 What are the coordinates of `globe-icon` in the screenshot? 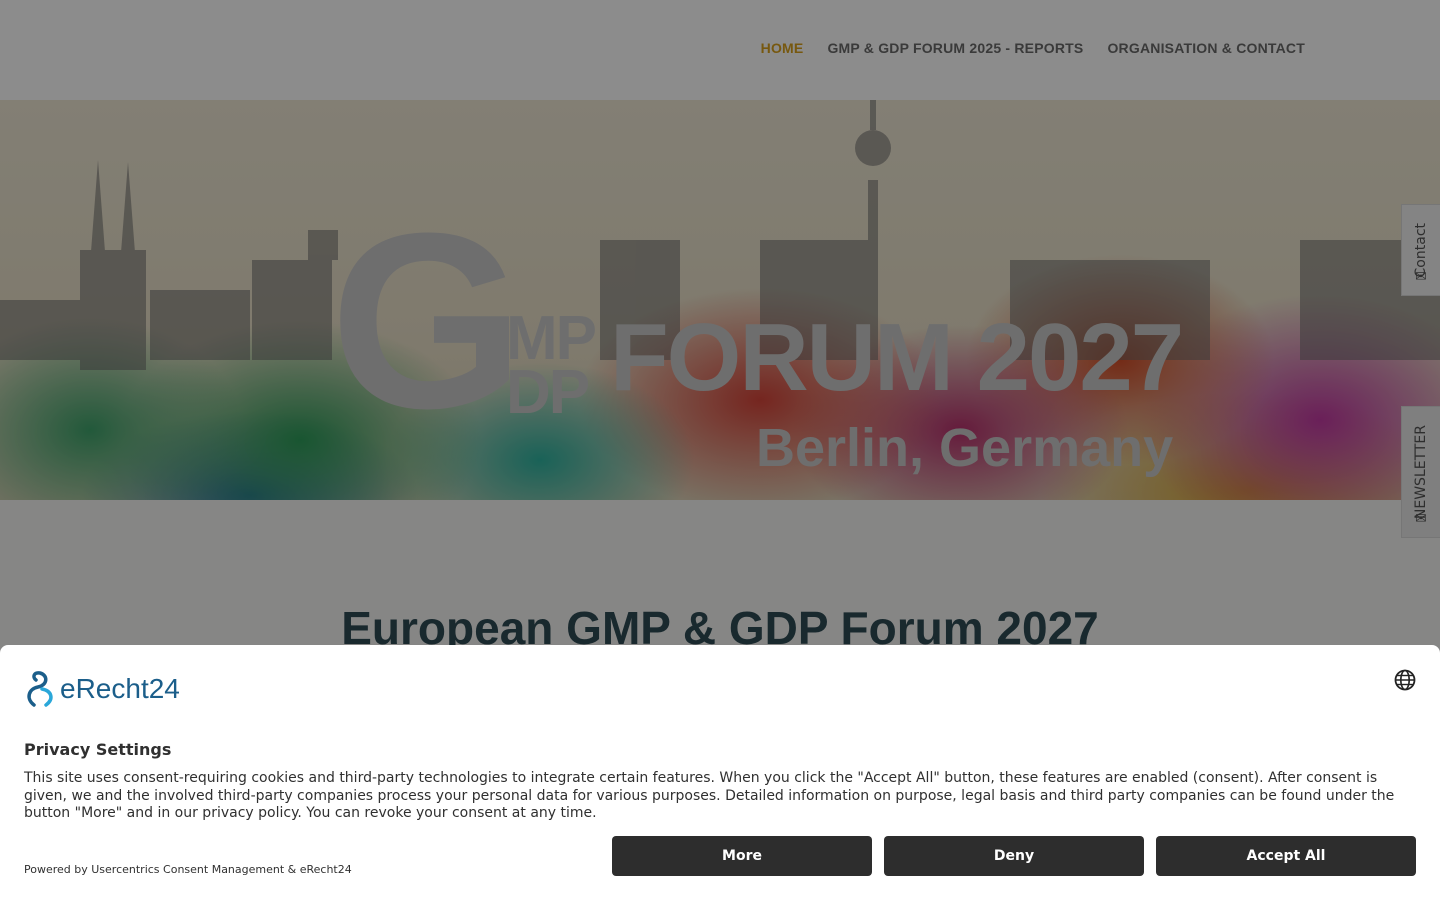 It's located at (1405, 680).